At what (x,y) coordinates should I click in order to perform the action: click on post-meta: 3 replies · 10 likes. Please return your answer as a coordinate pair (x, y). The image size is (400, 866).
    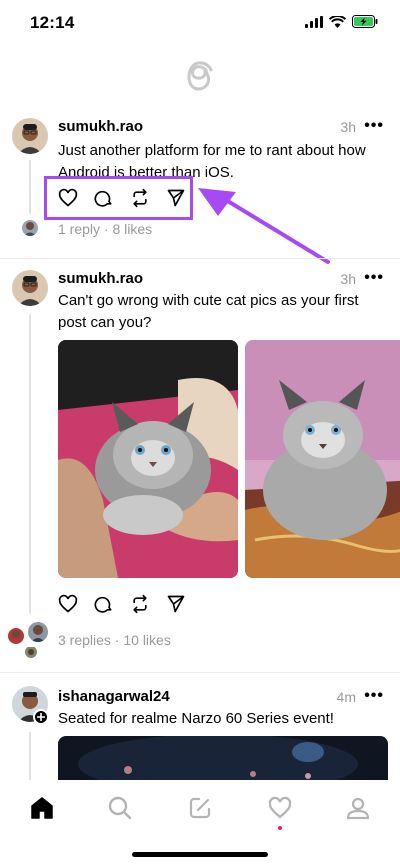
    Looking at the image, I should click on (114, 640).